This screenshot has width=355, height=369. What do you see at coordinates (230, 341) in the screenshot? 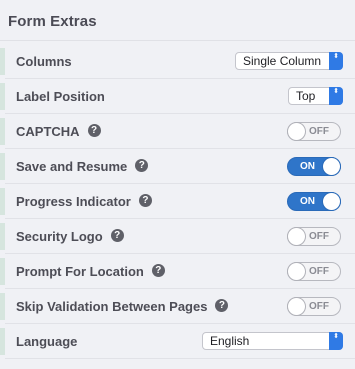
I see `language-select-value: English` at bounding box center [230, 341].